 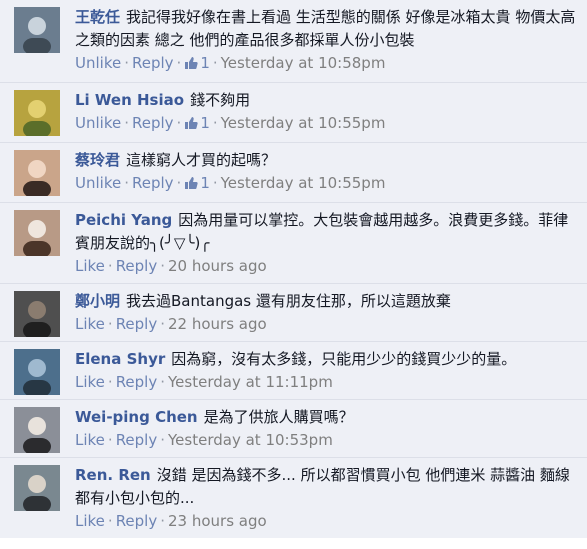 What do you see at coordinates (113, 475) in the screenshot?
I see `comment-author-link: Ren. Ren` at bounding box center [113, 475].